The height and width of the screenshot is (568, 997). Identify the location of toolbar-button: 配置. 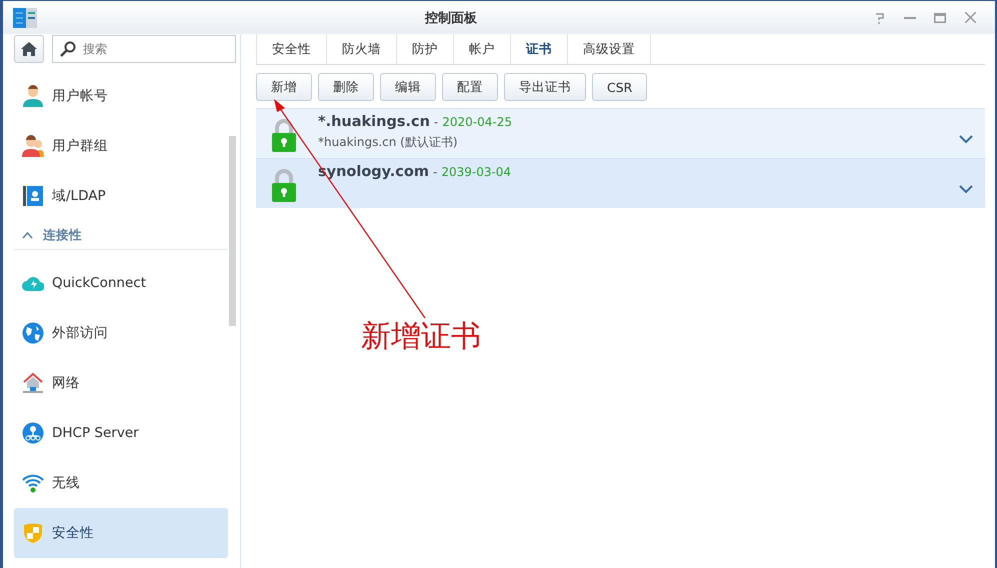
(470, 87).